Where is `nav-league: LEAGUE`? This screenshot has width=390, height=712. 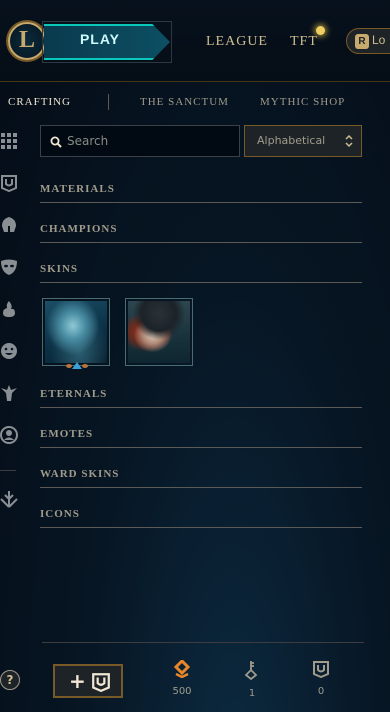
nav-league: LEAGUE is located at coordinates (237, 42).